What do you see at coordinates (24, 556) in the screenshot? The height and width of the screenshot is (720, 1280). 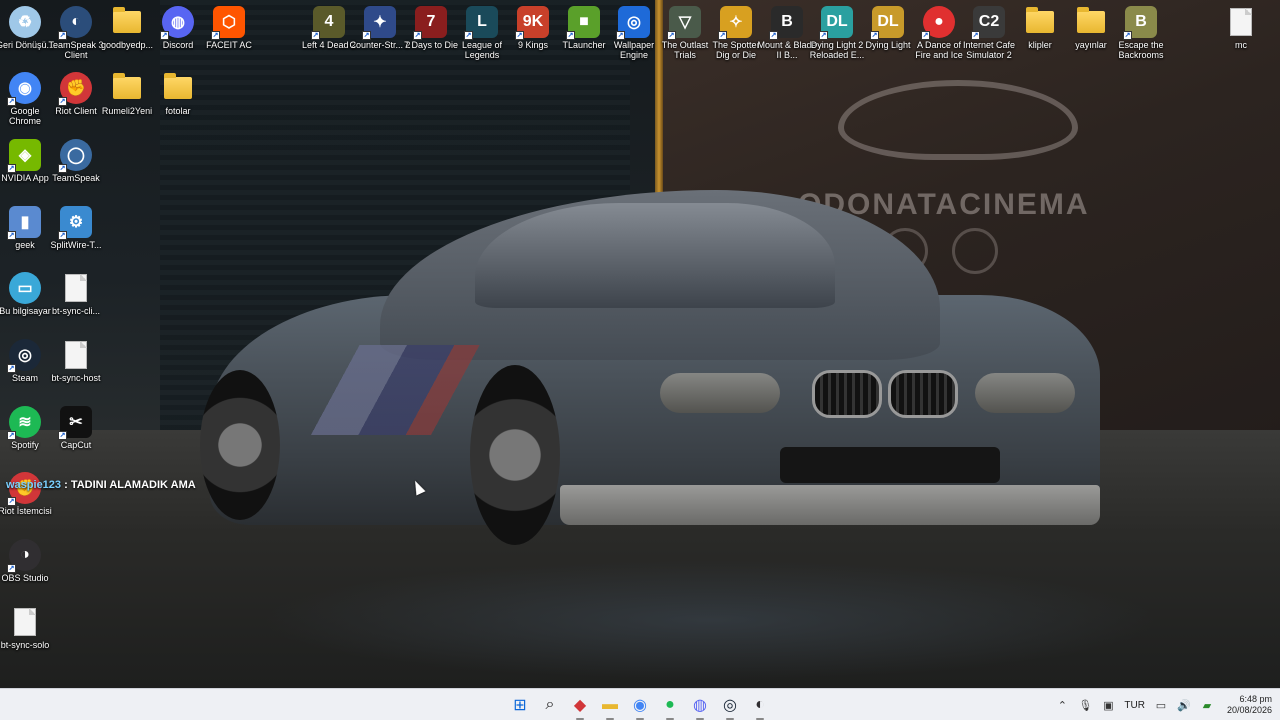 I see `obs-studio-icon: ◑ ↗` at bounding box center [24, 556].